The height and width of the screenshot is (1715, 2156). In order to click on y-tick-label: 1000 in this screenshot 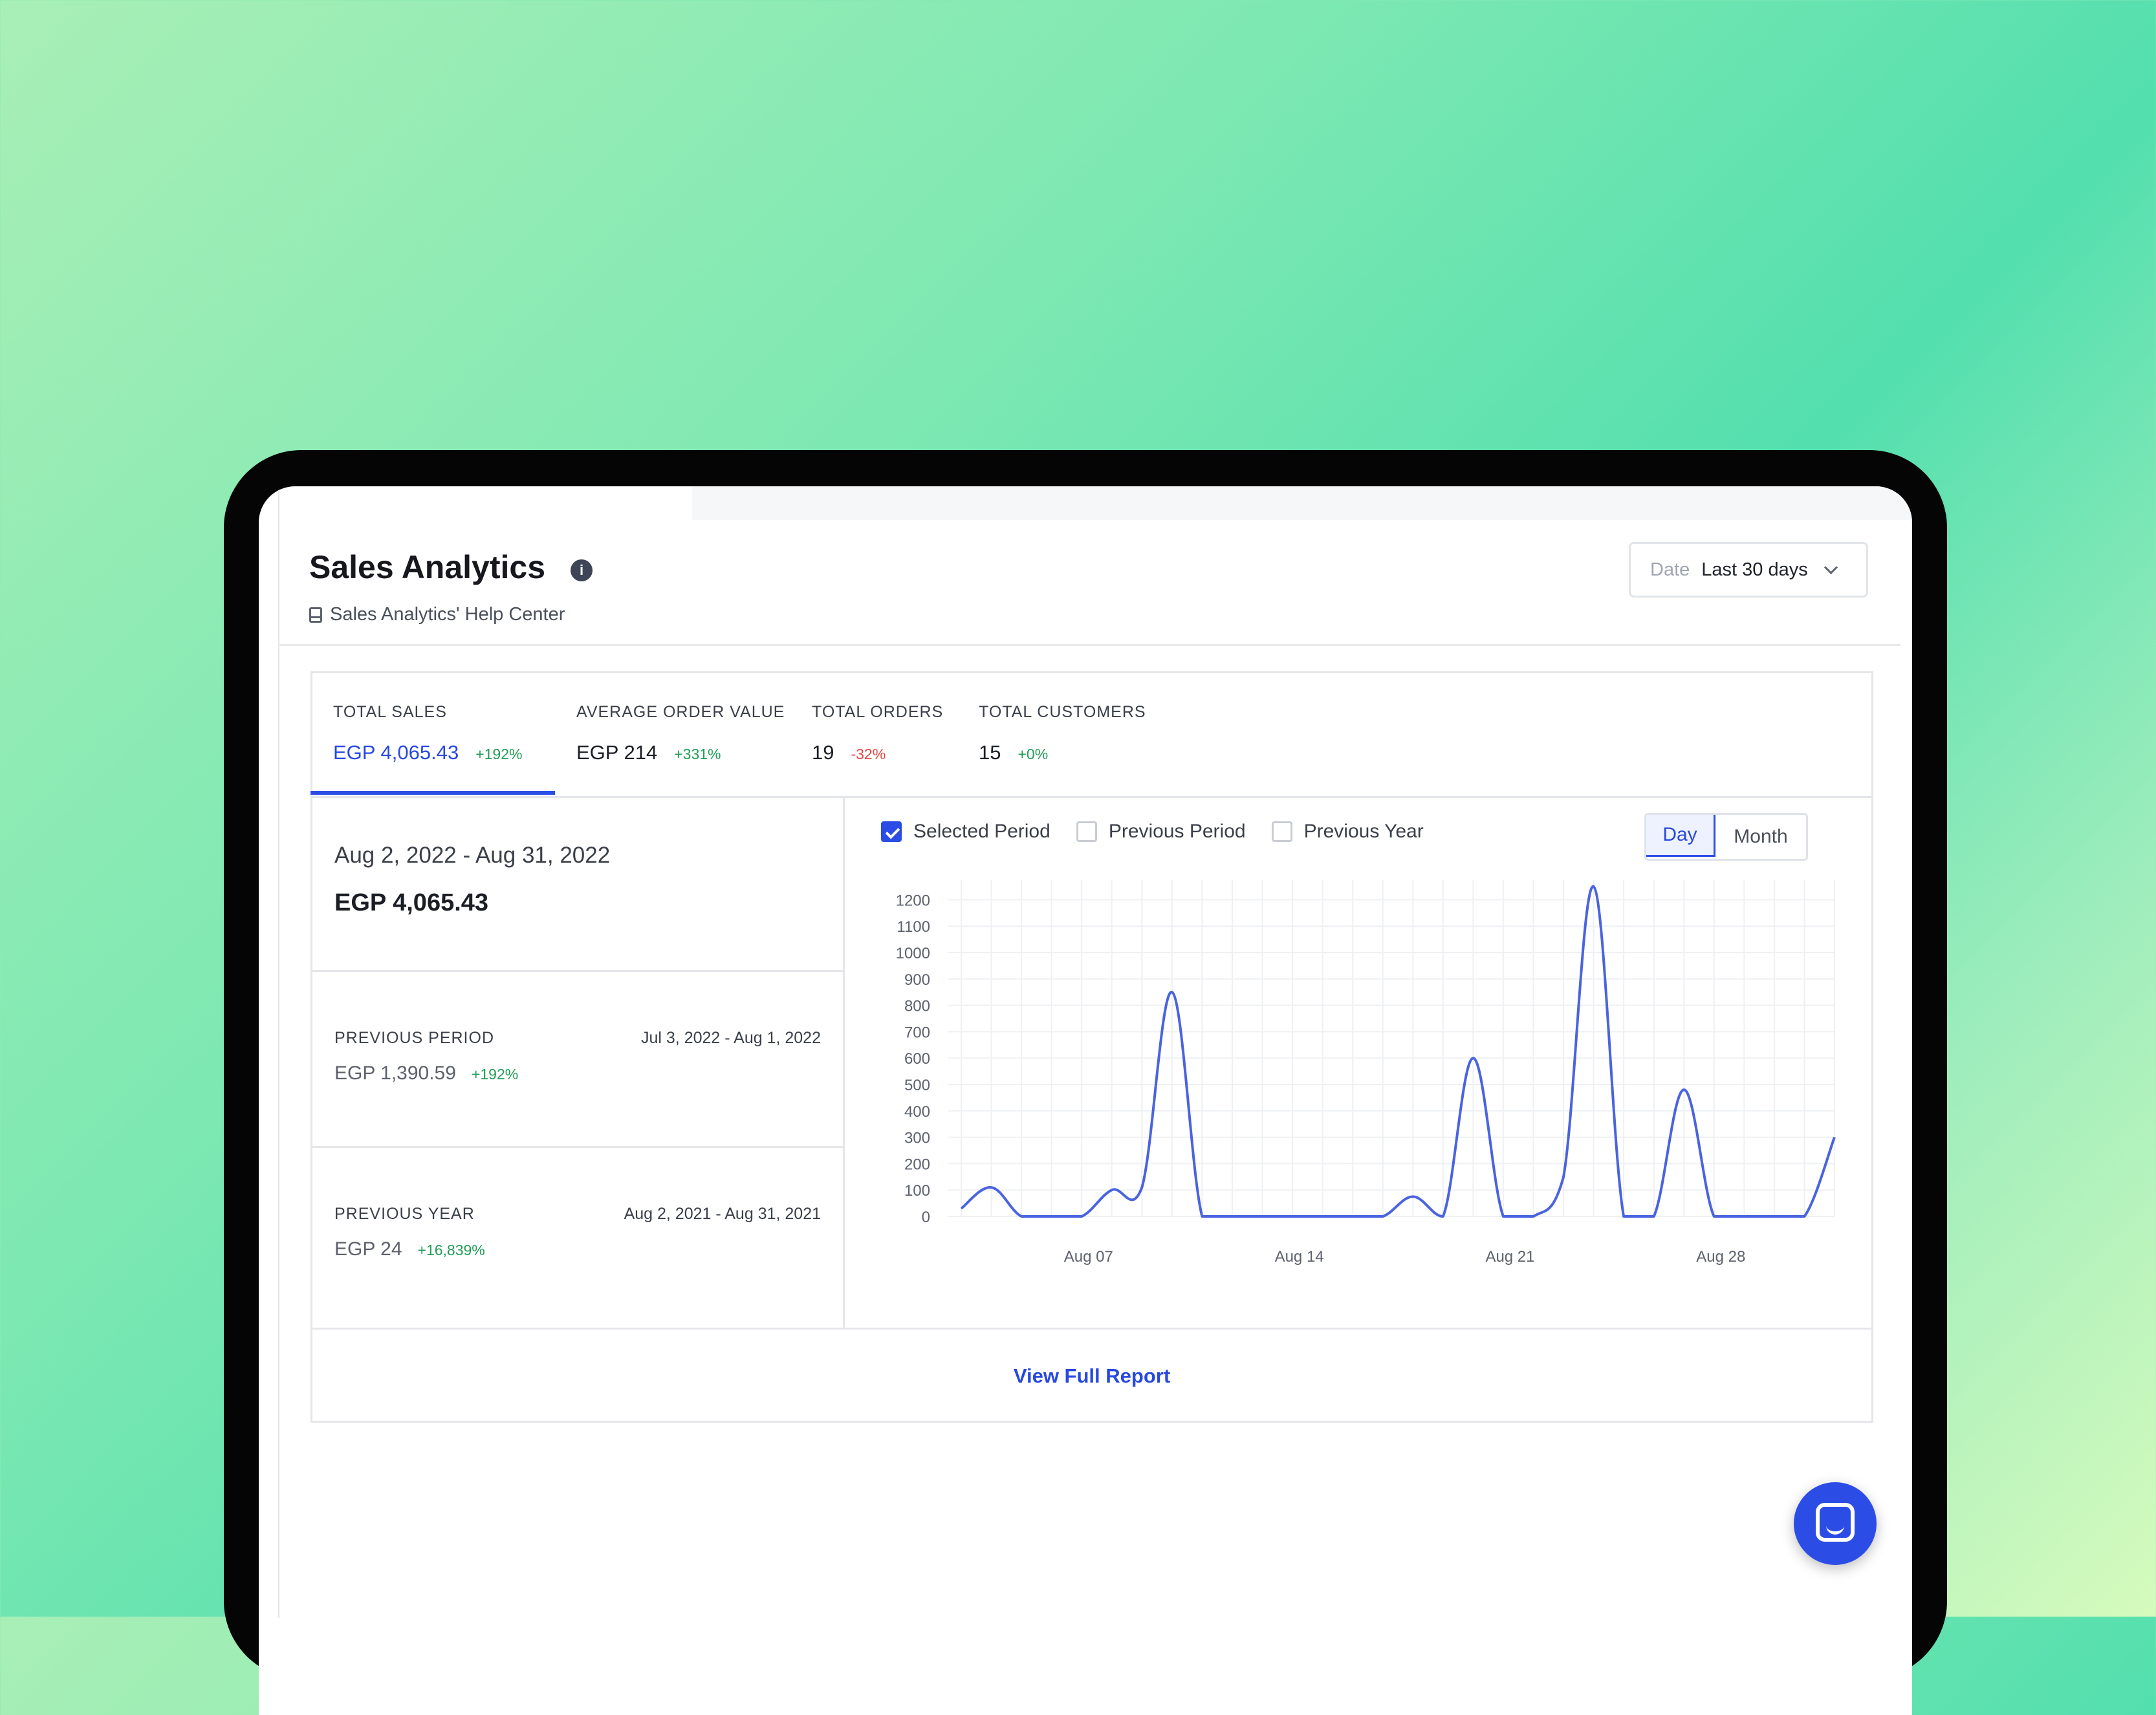, I will do `click(913, 953)`.